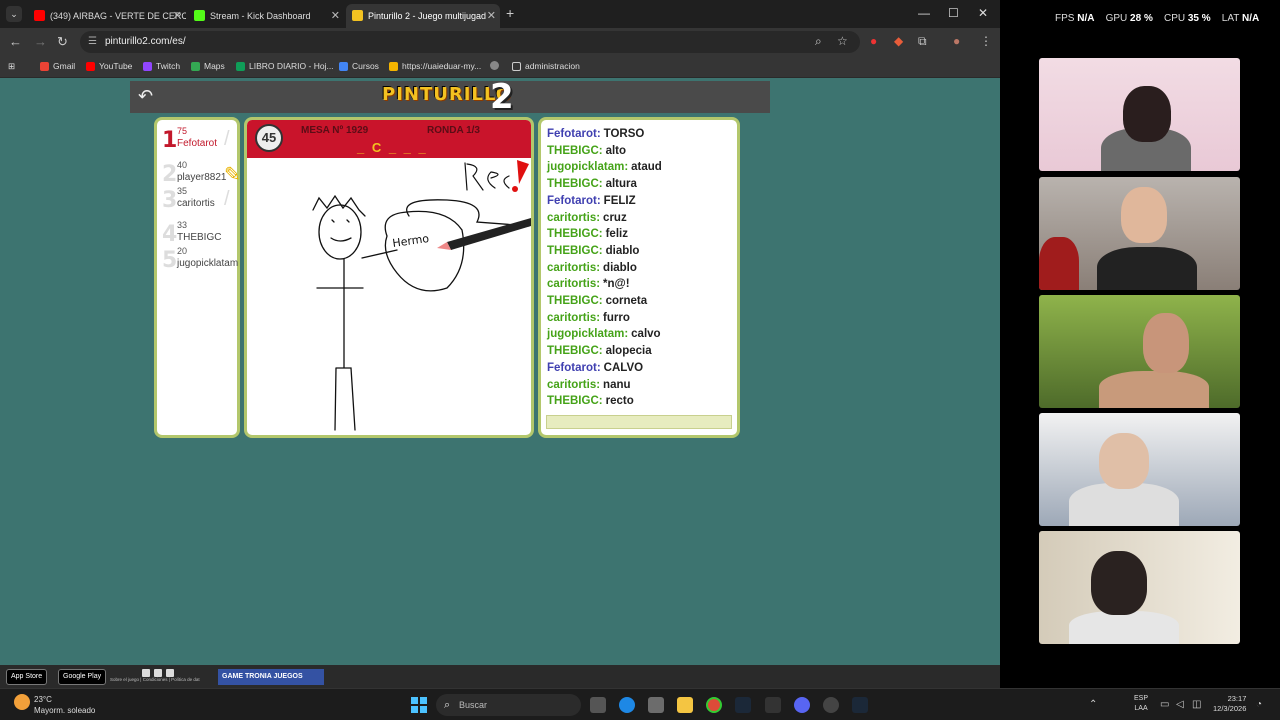 The image size is (1280, 720). Describe the element at coordinates (40, 41) in the screenshot. I see `forward-button: →` at that location.